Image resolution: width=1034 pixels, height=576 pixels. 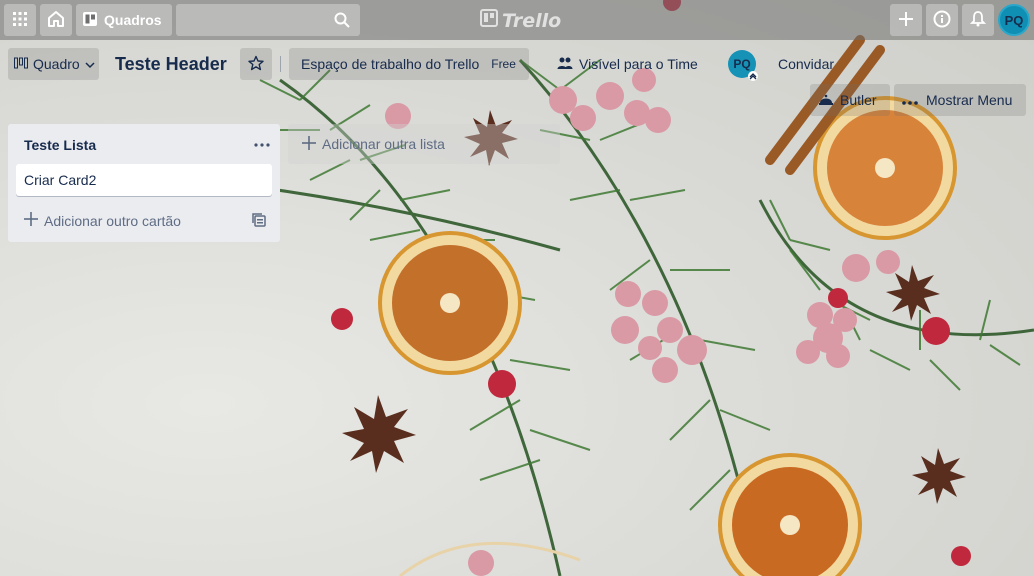 I want to click on team-icon, so click(x=565, y=64).